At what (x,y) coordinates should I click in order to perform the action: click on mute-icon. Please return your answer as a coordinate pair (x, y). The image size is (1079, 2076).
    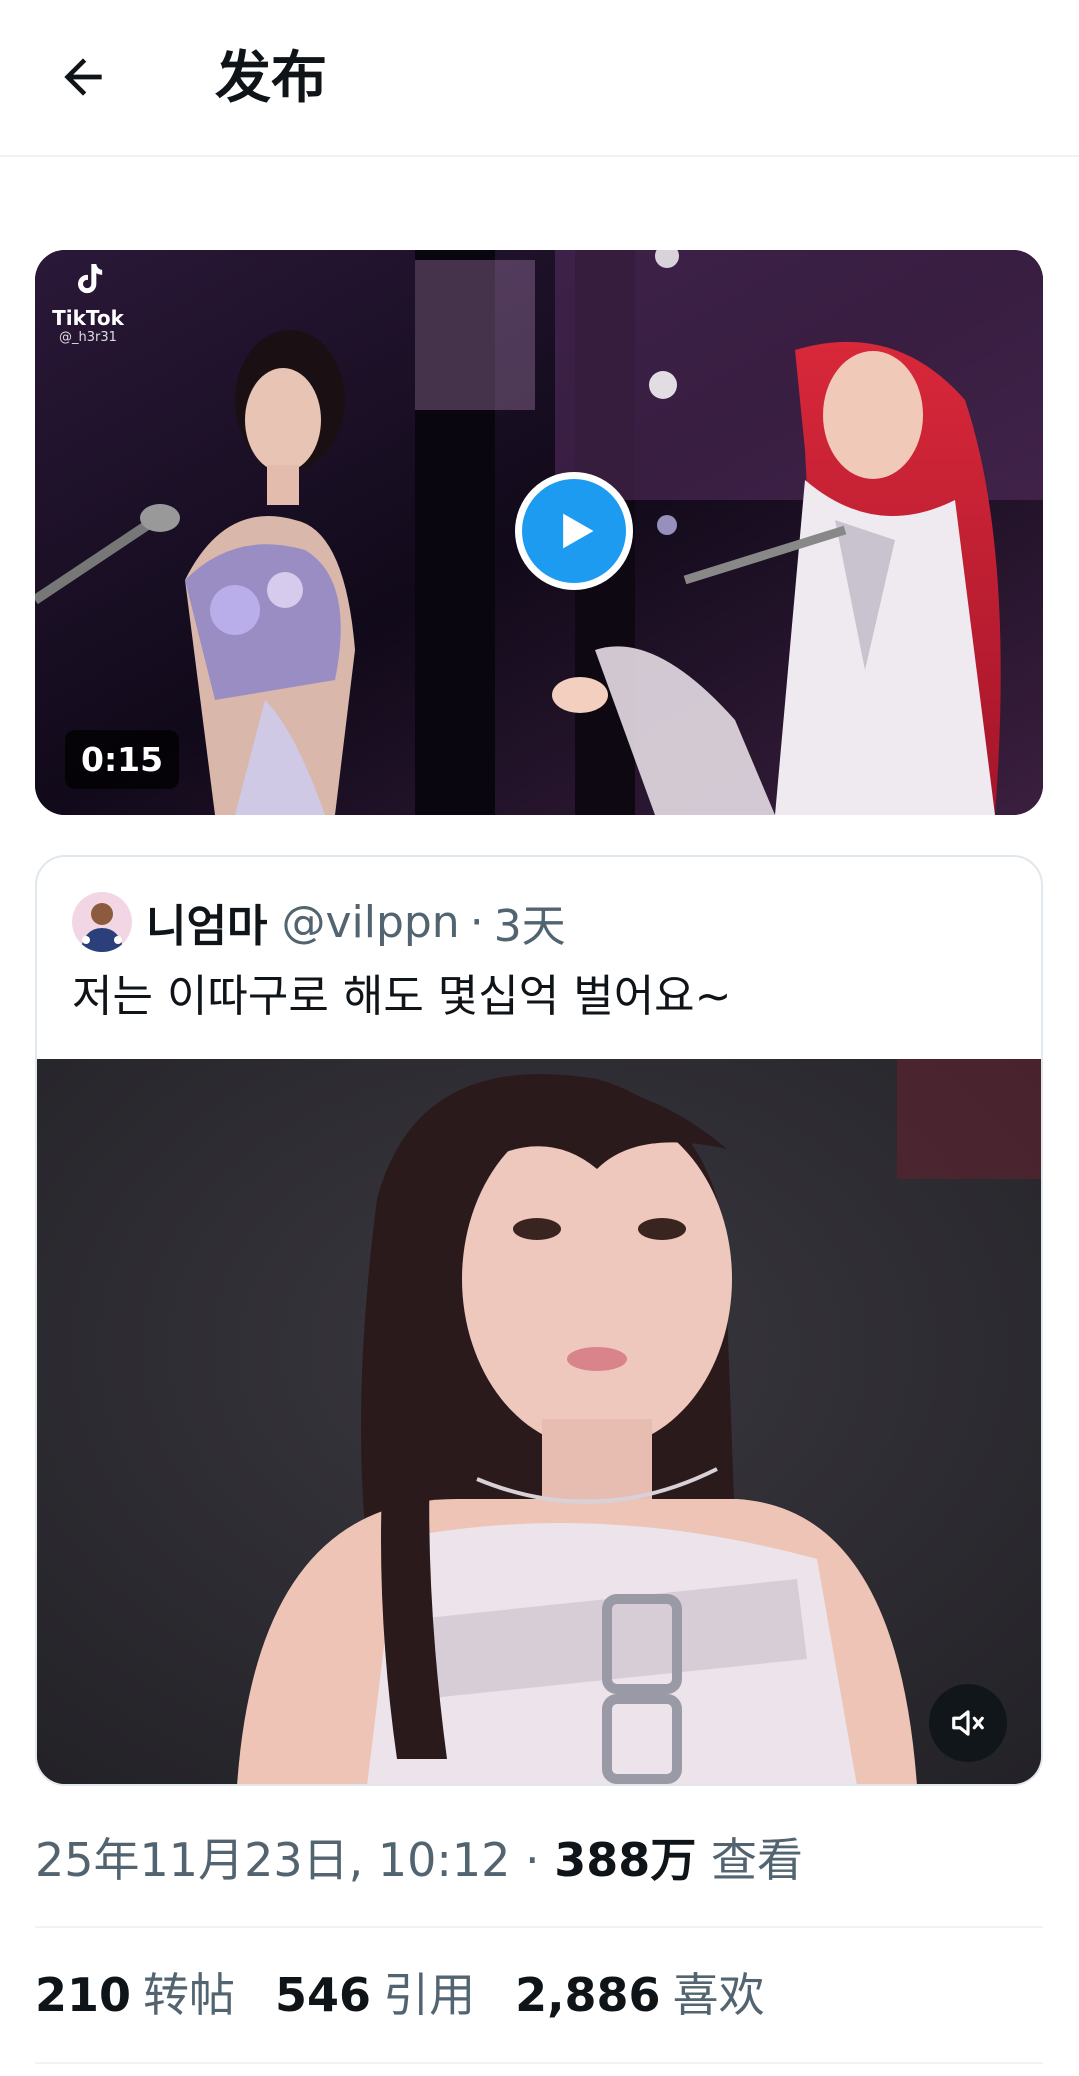
    Looking at the image, I should click on (968, 1723).